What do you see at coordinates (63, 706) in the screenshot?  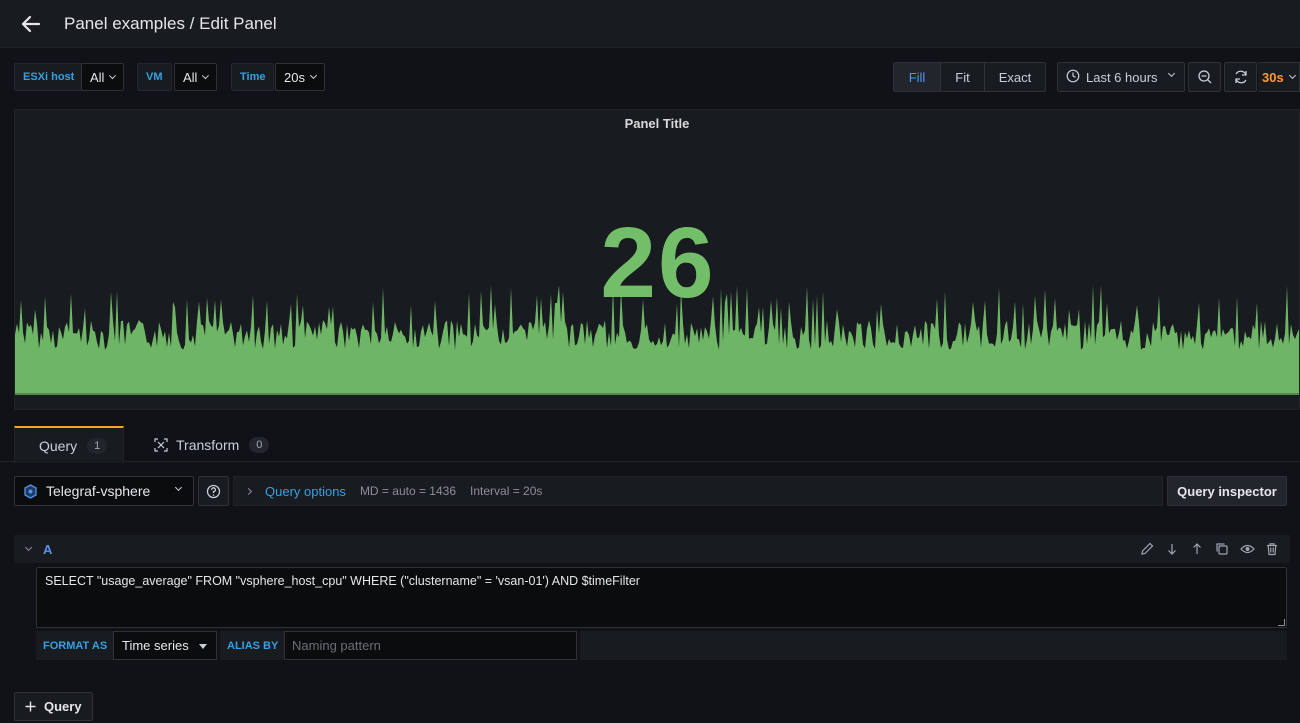 I see `add-query-label: Query` at bounding box center [63, 706].